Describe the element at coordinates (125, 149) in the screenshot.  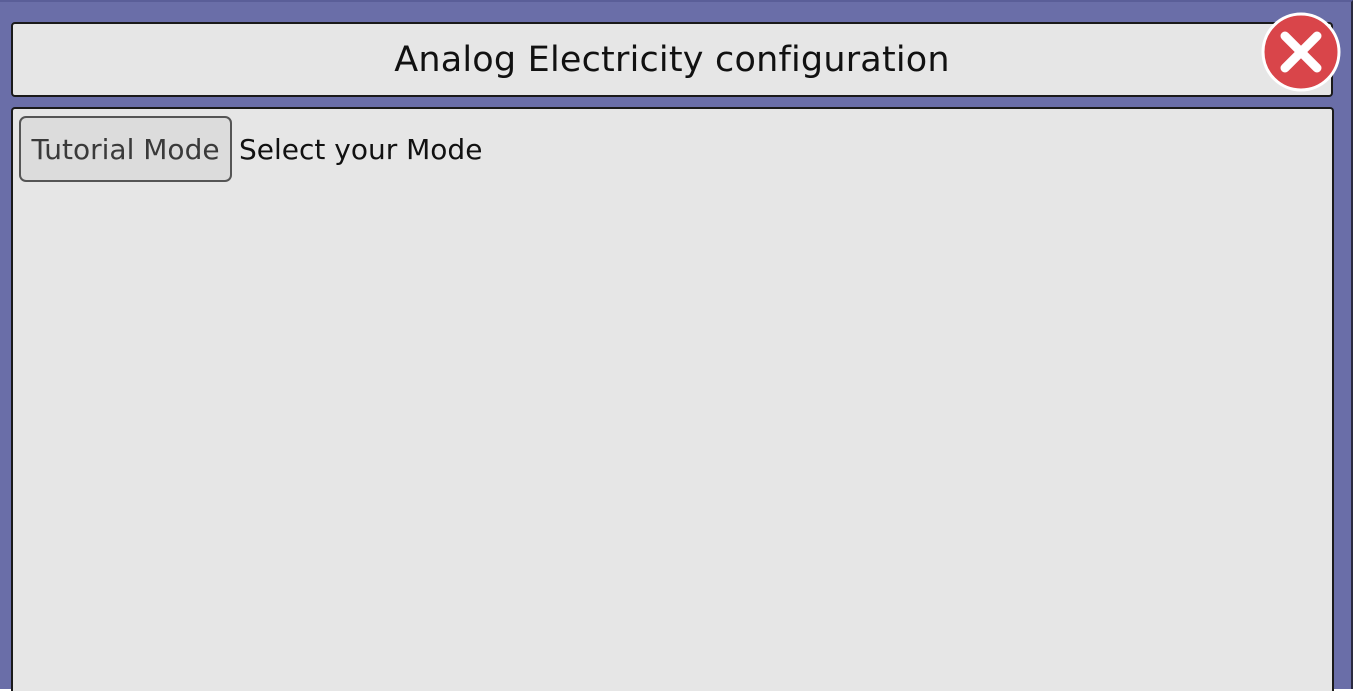
I see `tutorial-mode-button: Tutorial Mode` at that location.